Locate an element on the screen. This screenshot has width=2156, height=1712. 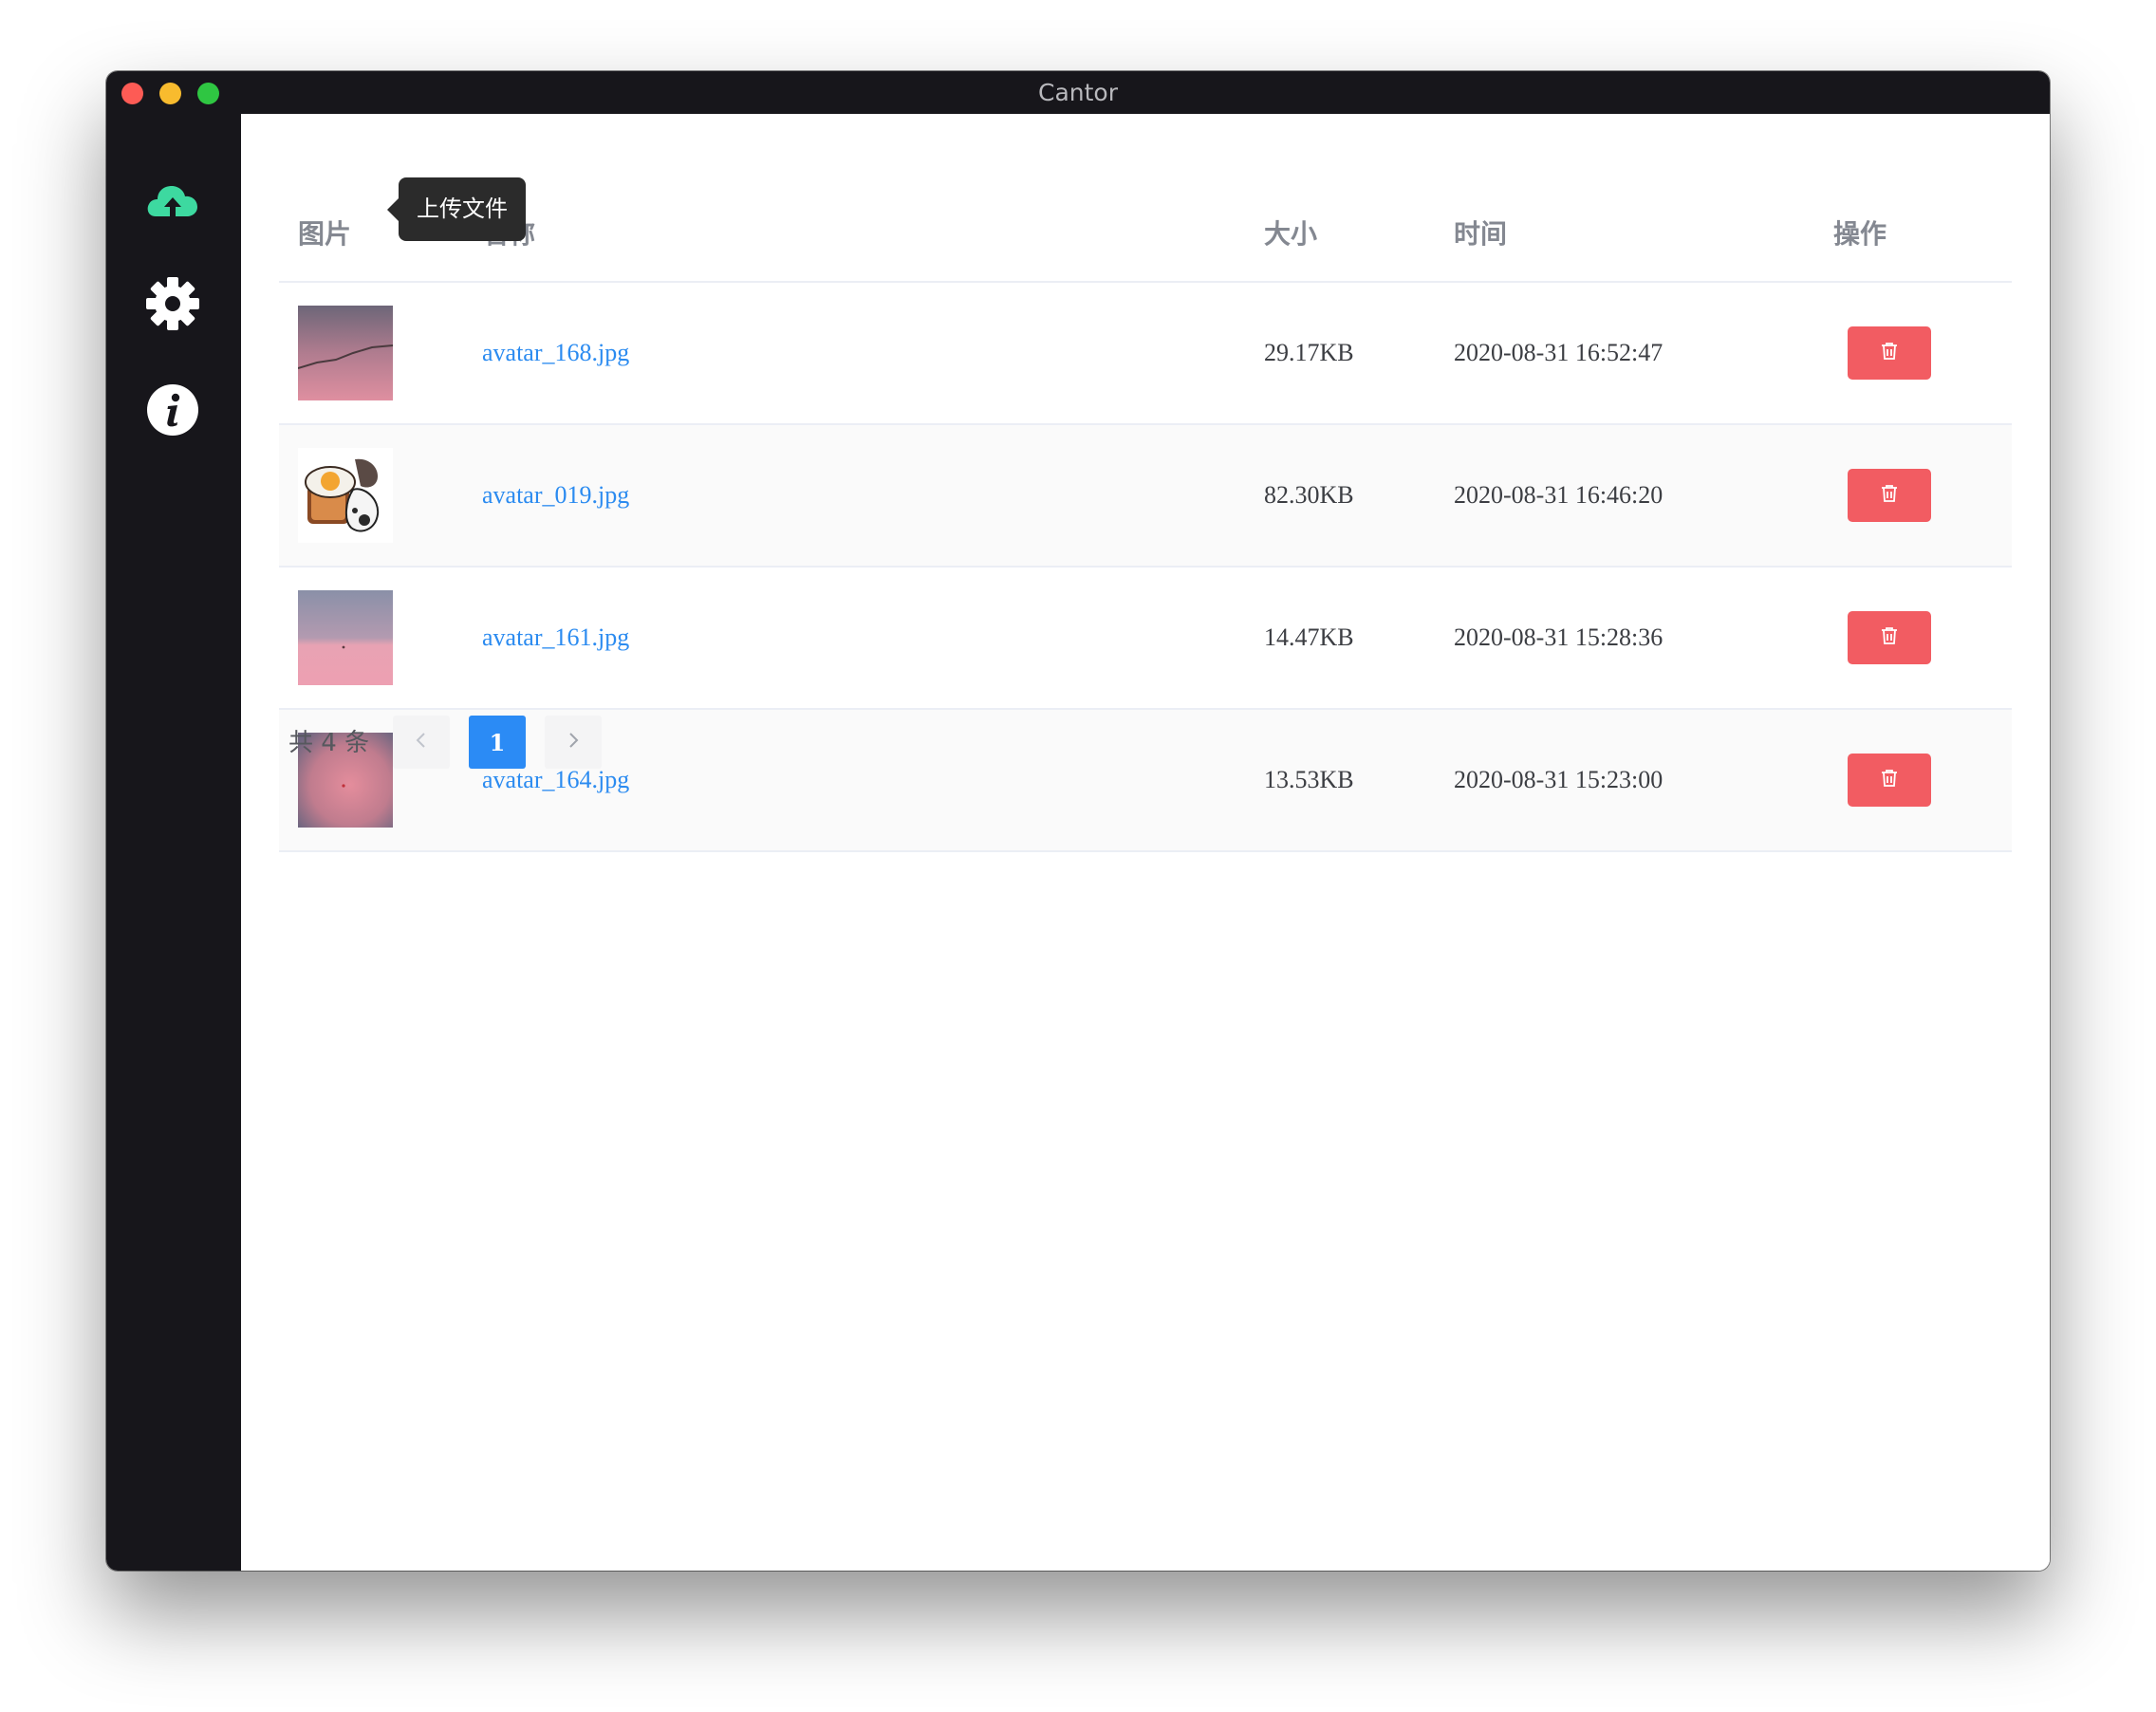
sidebar is located at coordinates (173, 843).